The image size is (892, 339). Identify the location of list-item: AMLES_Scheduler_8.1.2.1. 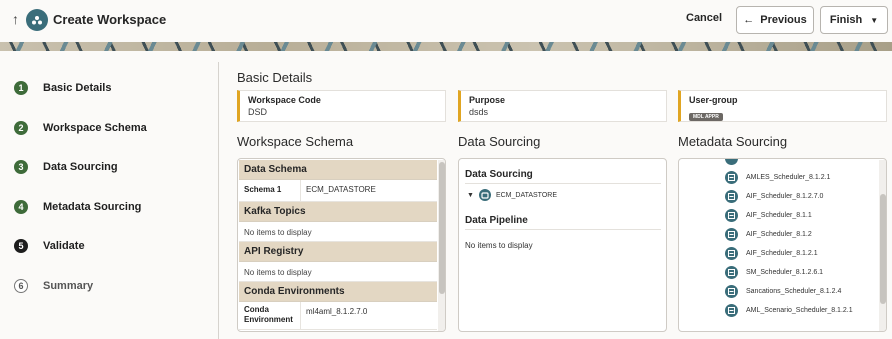
(777, 177).